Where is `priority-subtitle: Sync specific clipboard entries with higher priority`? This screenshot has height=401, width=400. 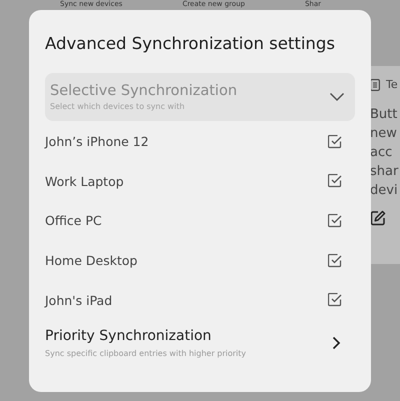
priority-subtitle: Sync specific clipboard entries with higher priority is located at coordinates (146, 353).